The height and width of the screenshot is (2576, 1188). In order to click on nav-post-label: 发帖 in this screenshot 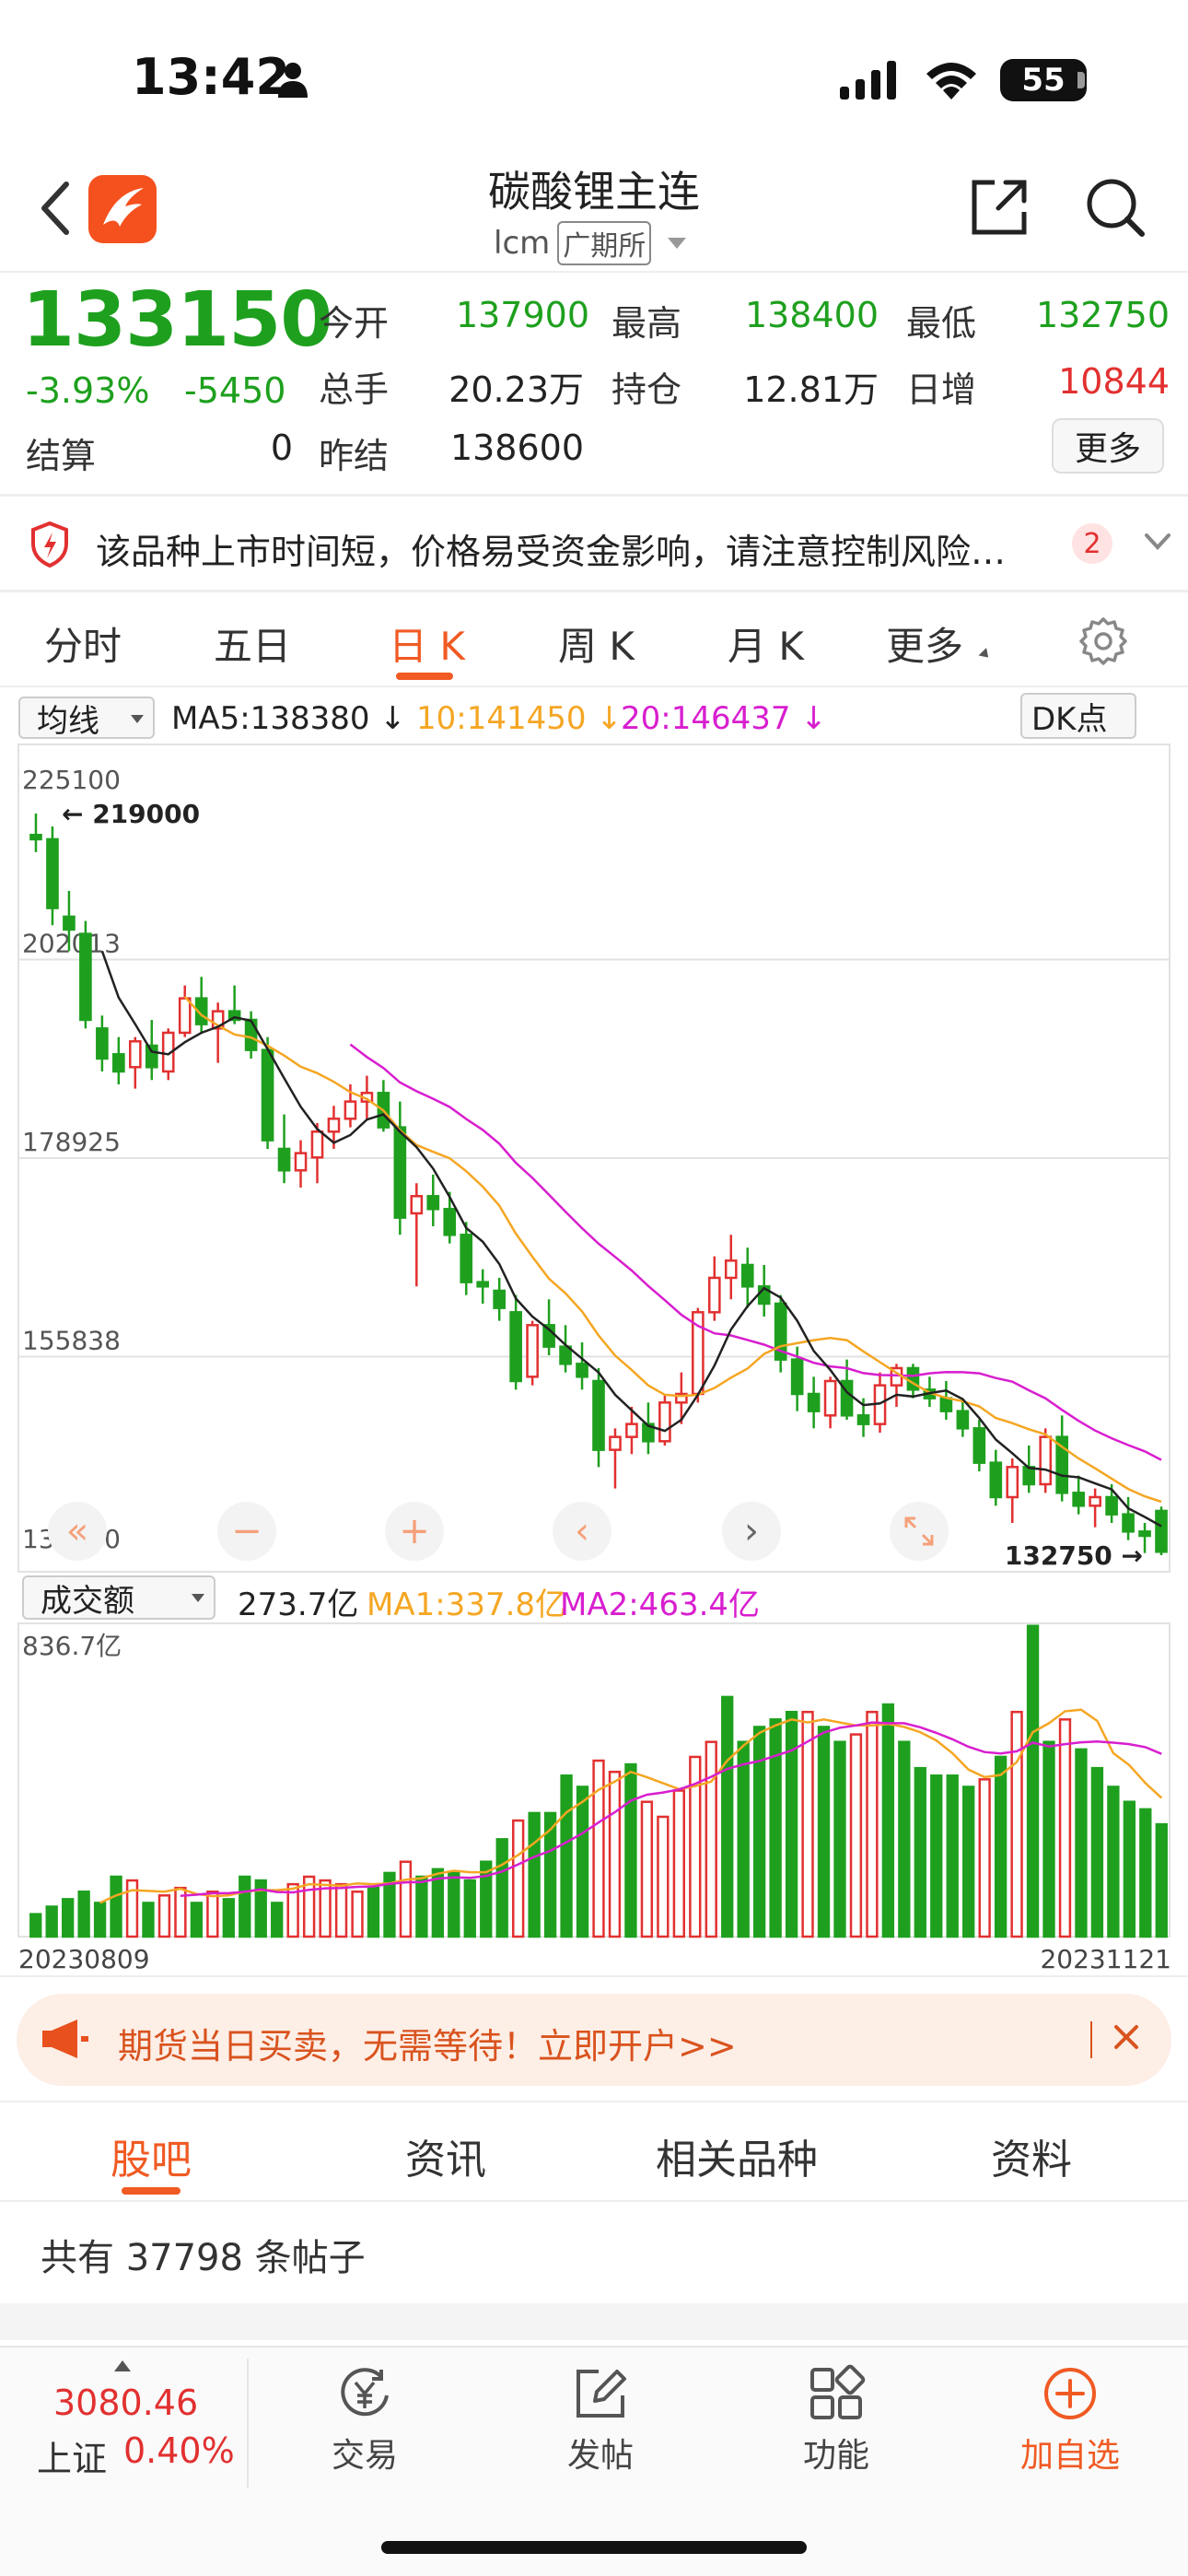, I will do `click(600, 2452)`.